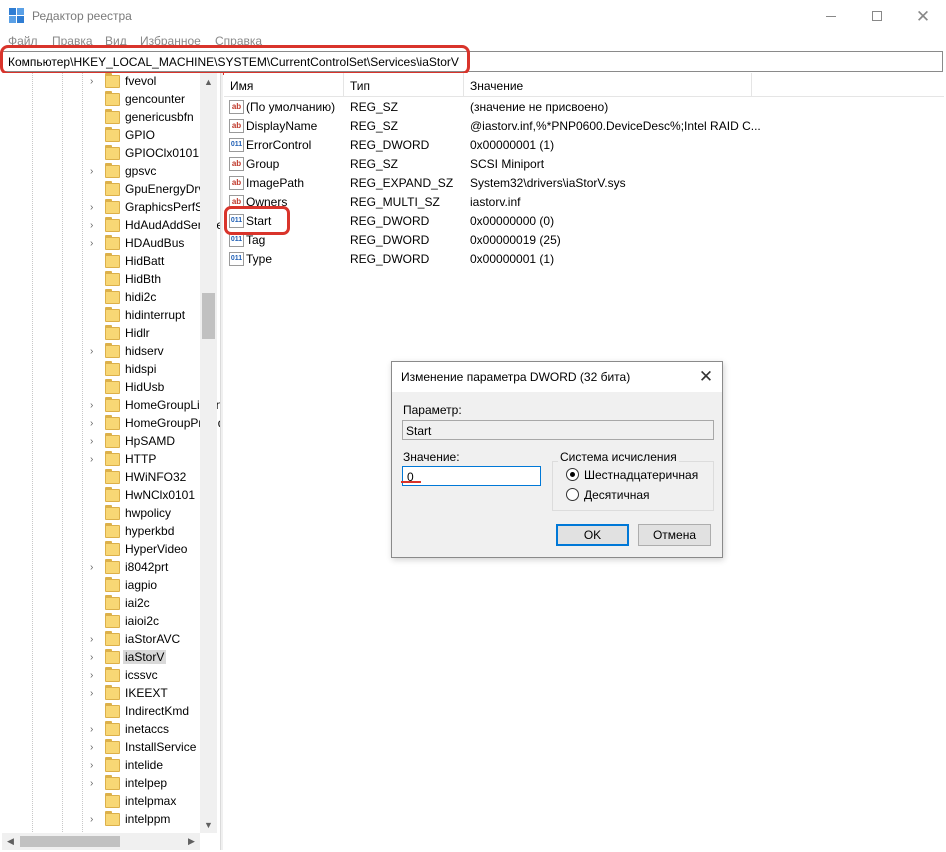 Image resolution: width=946 pixels, height=852 pixels. I want to click on column-type-header: Тип, so click(360, 86).